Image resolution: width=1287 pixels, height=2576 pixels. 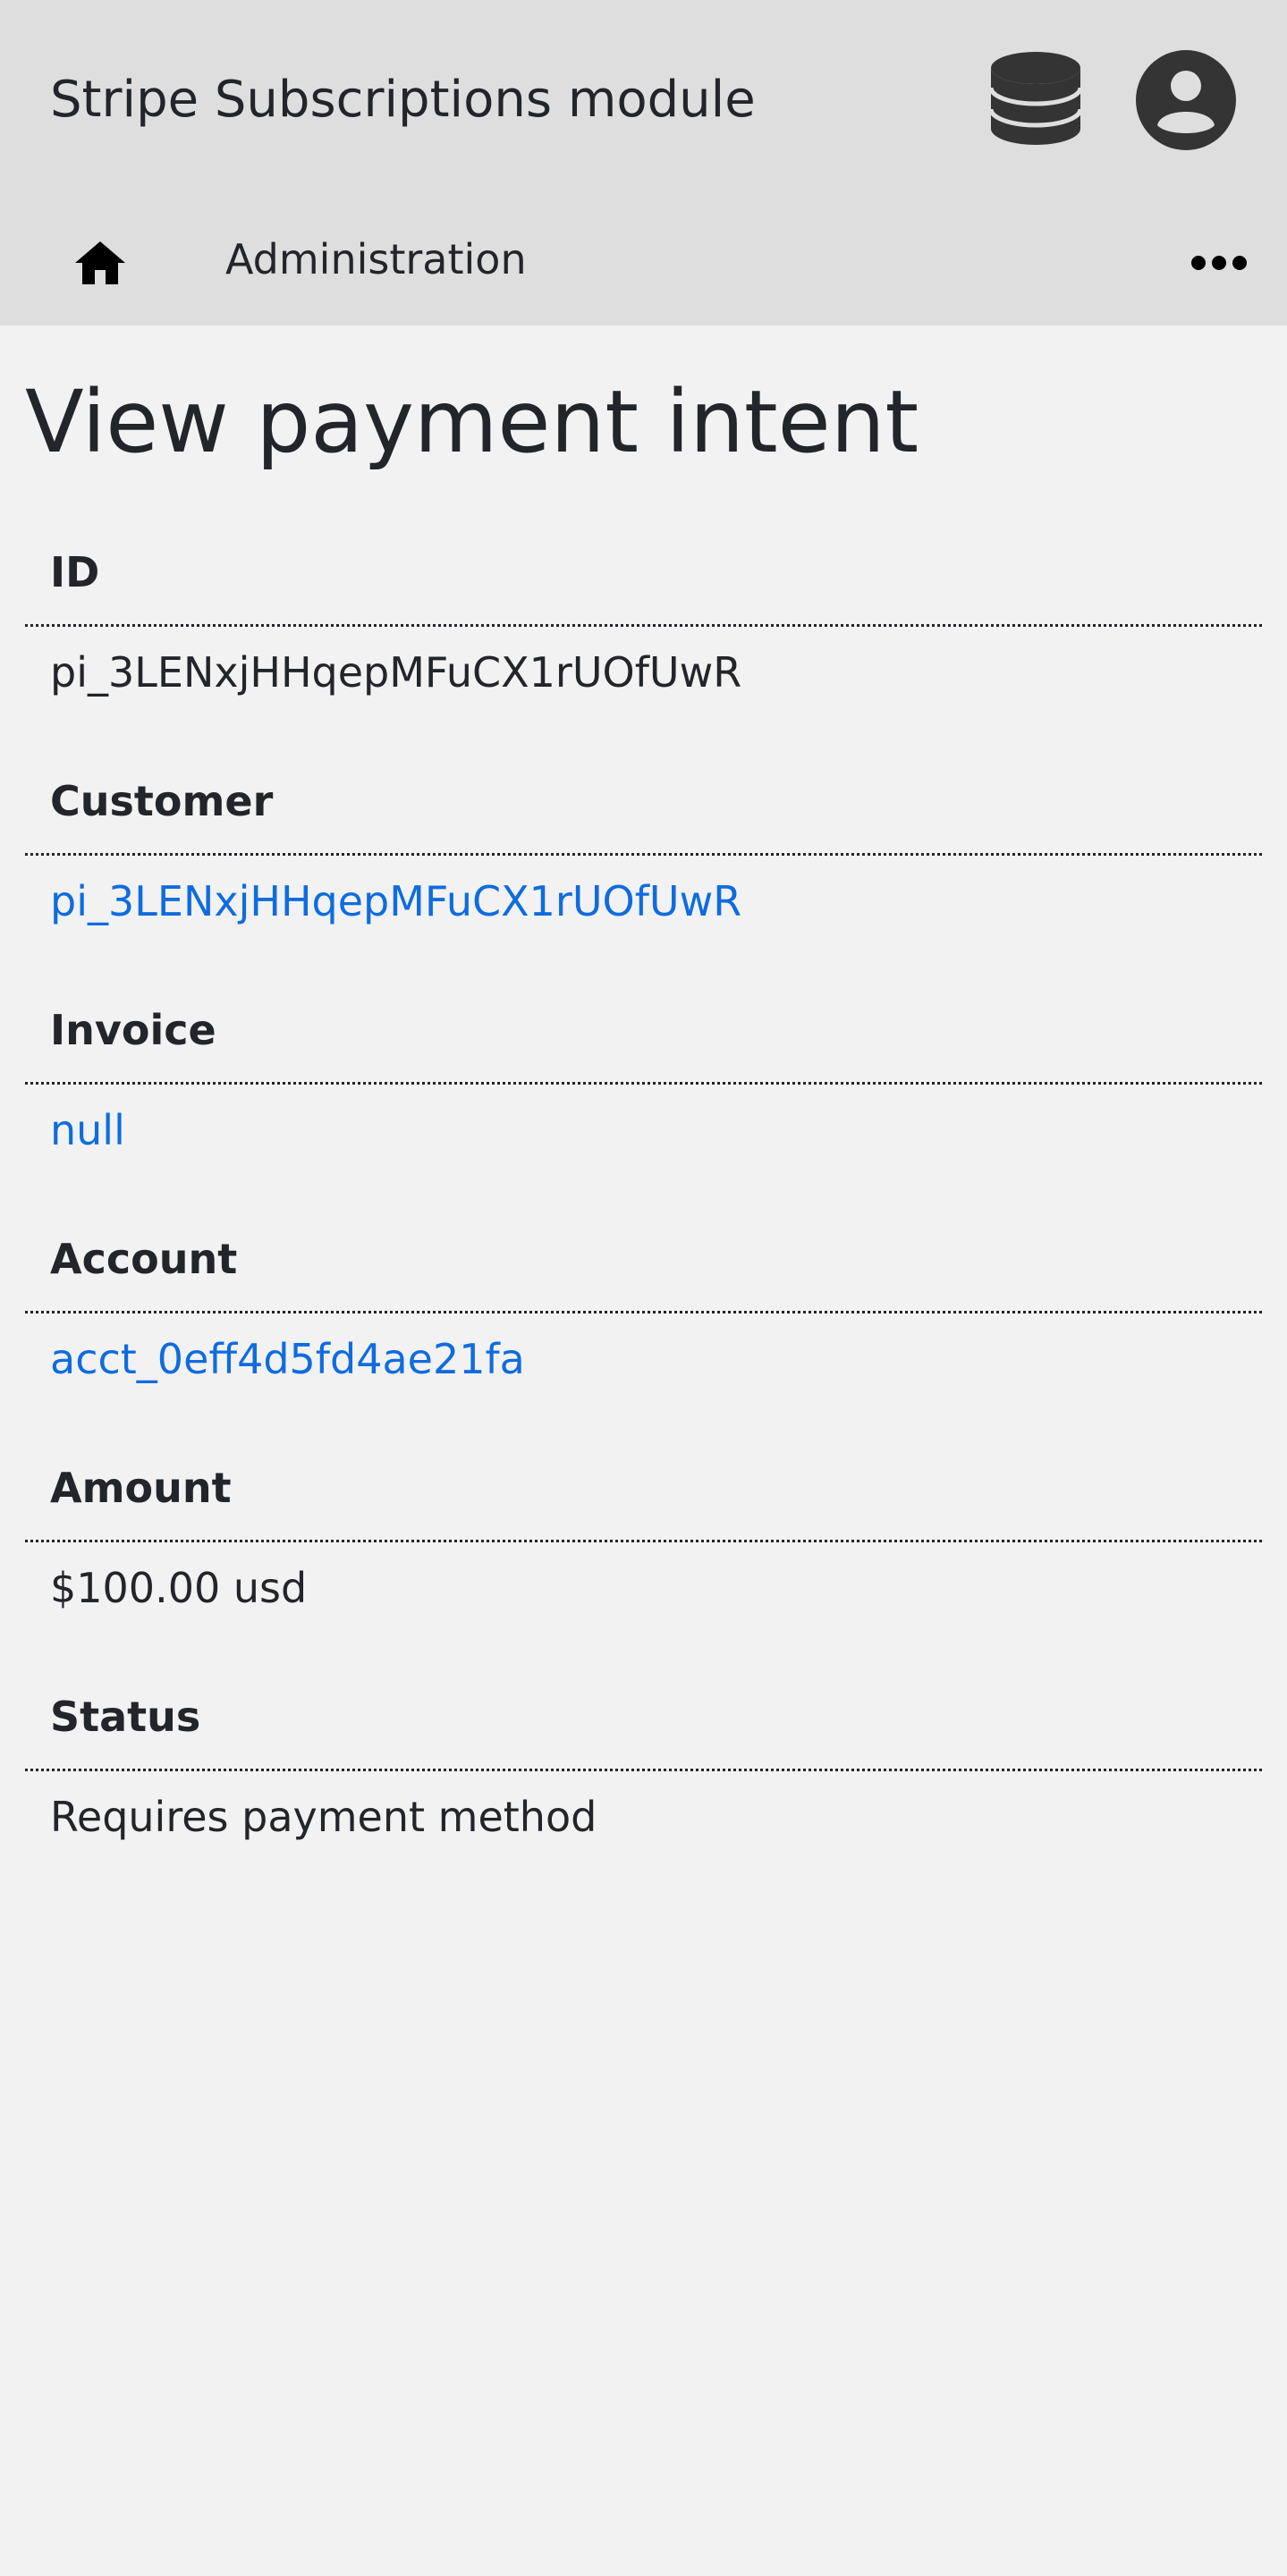 What do you see at coordinates (144, 1259) in the screenshot?
I see `field-label: Account` at bounding box center [144, 1259].